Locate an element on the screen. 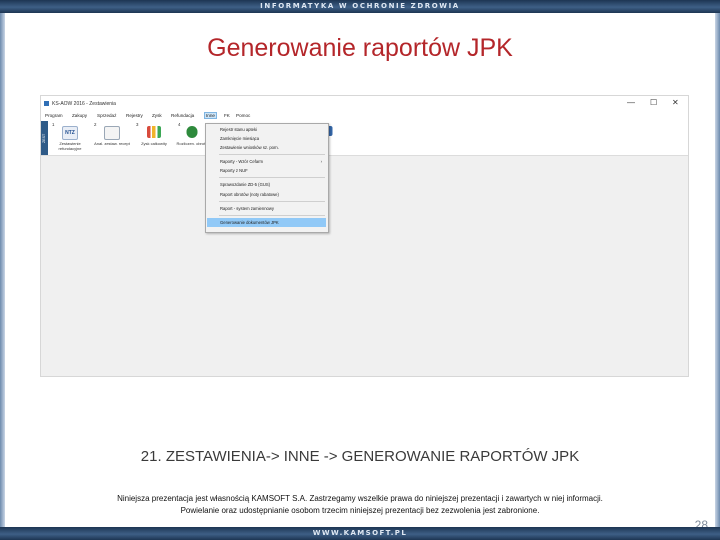 The height and width of the screenshot is (540, 720). ribbon-side-label: ZEST is located at coordinates (44, 138).